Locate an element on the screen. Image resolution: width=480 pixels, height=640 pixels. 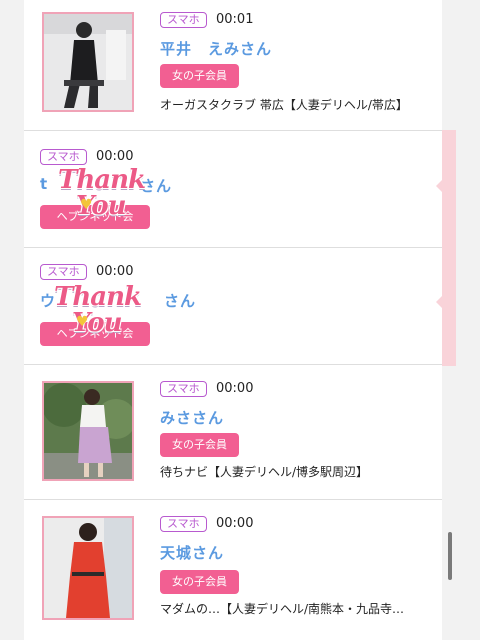
visitor-name-link: 平井 えみさん is located at coordinates (216, 48).